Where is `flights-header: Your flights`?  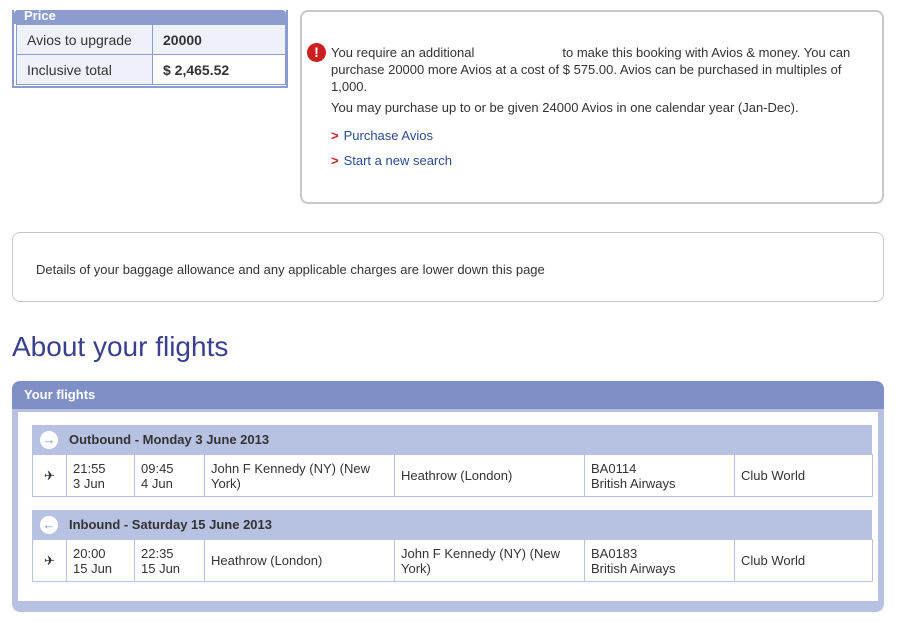
flights-header: Your flights is located at coordinates (448, 395).